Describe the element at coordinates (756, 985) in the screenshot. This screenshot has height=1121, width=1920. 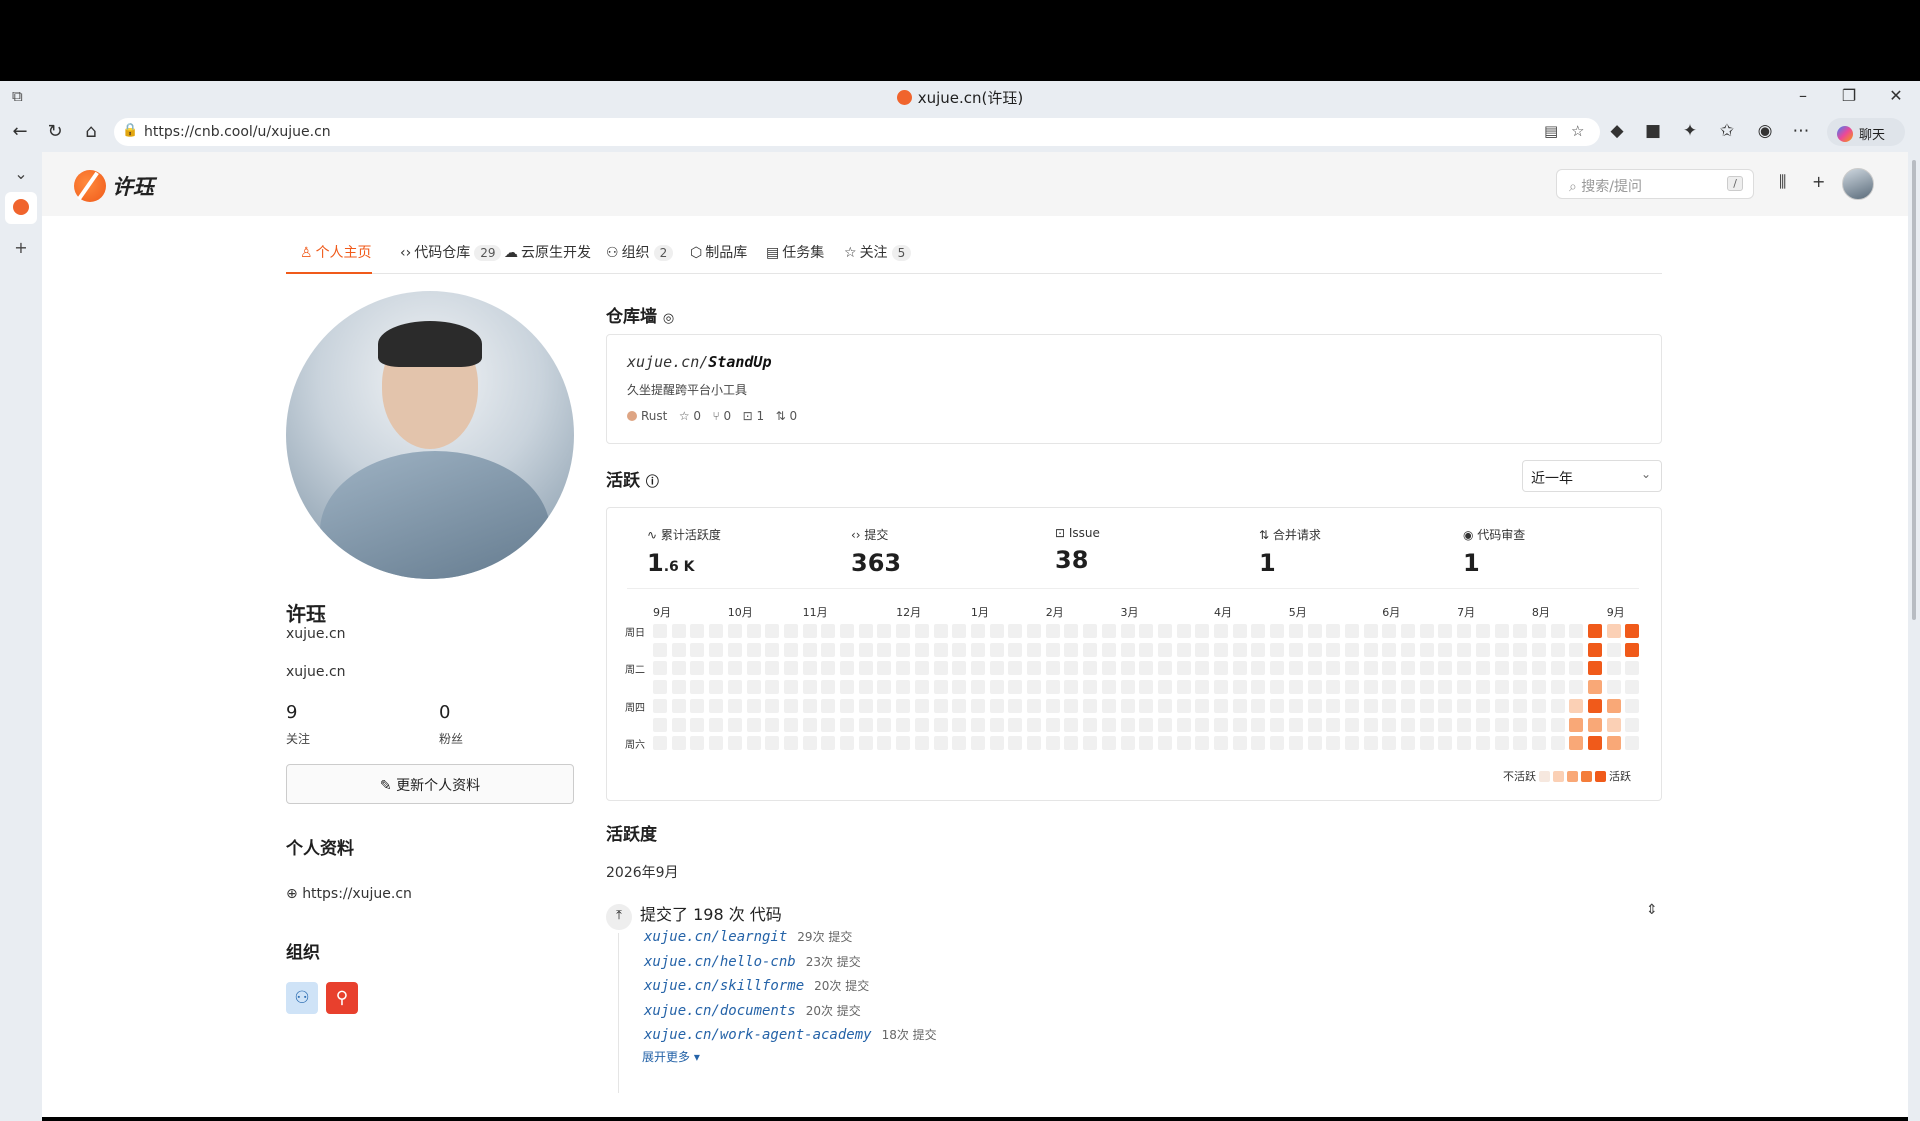
I see `list-item: xujue.cn/skillforme 20次 提交` at that location.